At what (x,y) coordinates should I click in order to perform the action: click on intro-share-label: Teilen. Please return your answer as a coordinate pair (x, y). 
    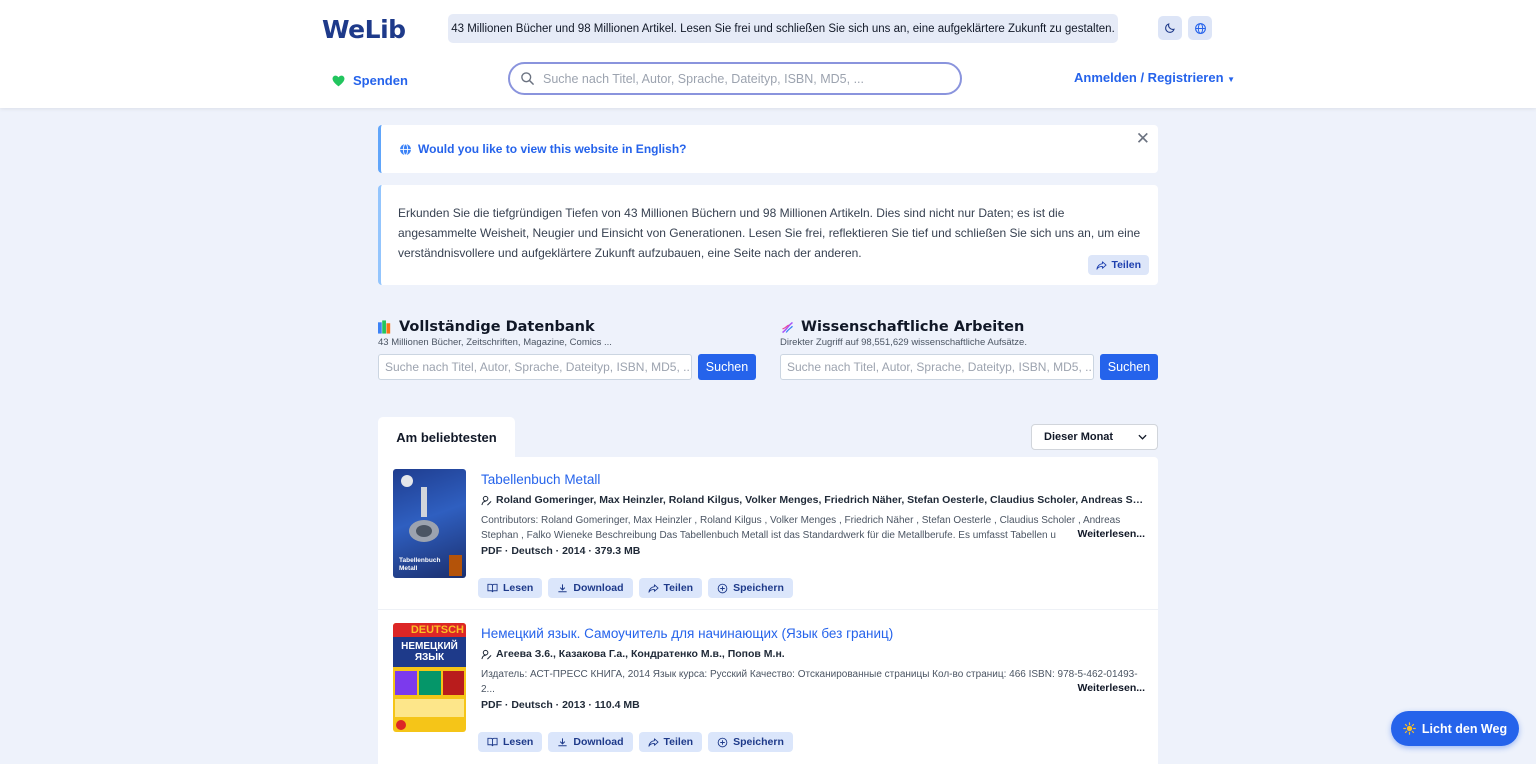
    Looking at the image, I should click on (1126, 265).